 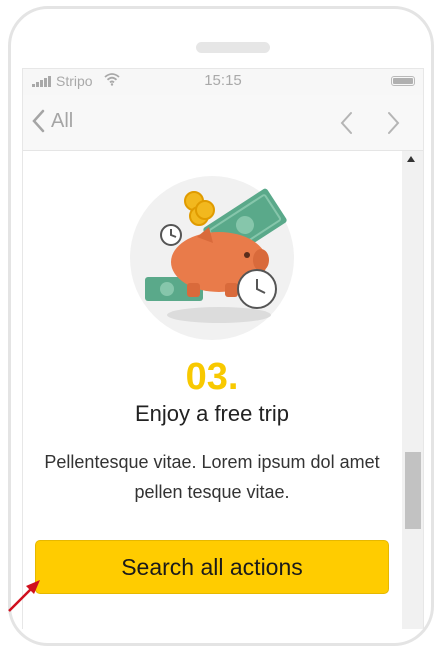 I want to click on back-button: All, so click(x=52, y=121).